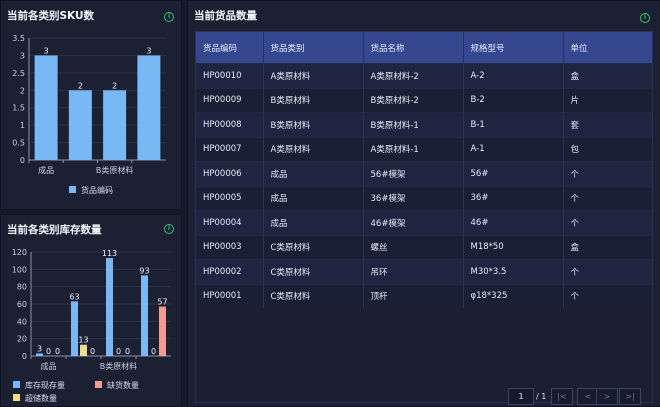 This screenshot has width=660, height=407. Describe the element at coordinates (513, 271) in the screenshot. I see `table-cell: M30*3.5` at that location.